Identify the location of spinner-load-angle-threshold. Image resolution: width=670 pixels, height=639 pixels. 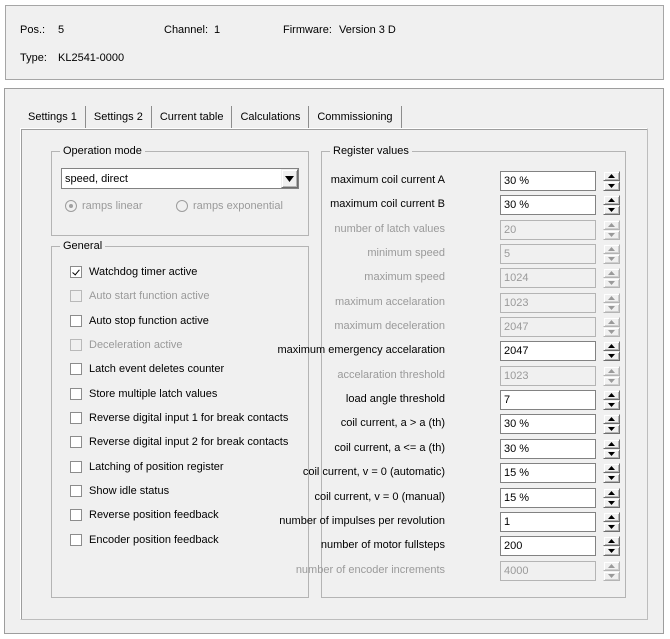
(611, 400).